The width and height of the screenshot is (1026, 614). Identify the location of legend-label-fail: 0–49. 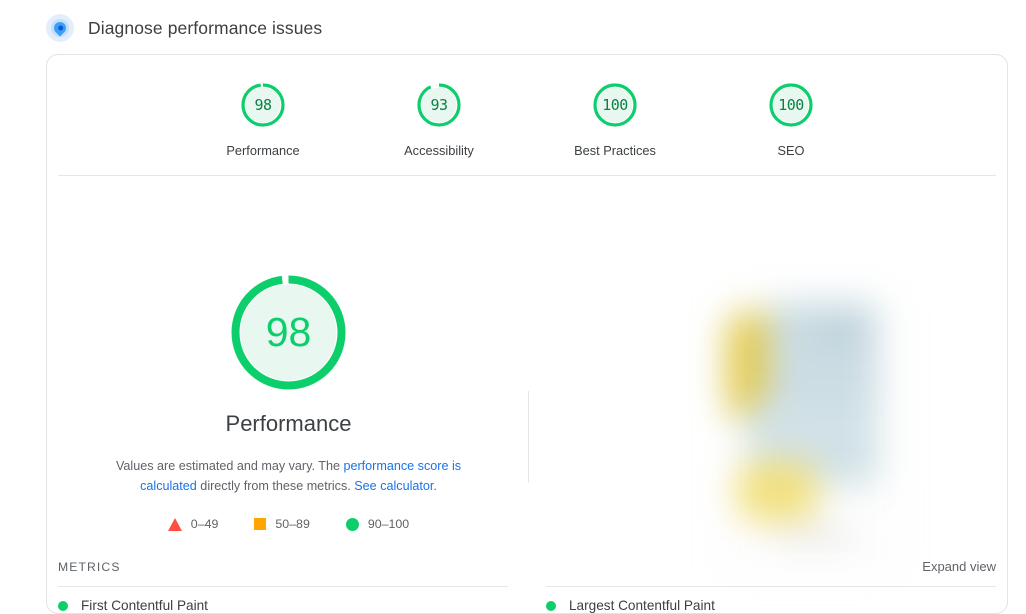
(204, 524).